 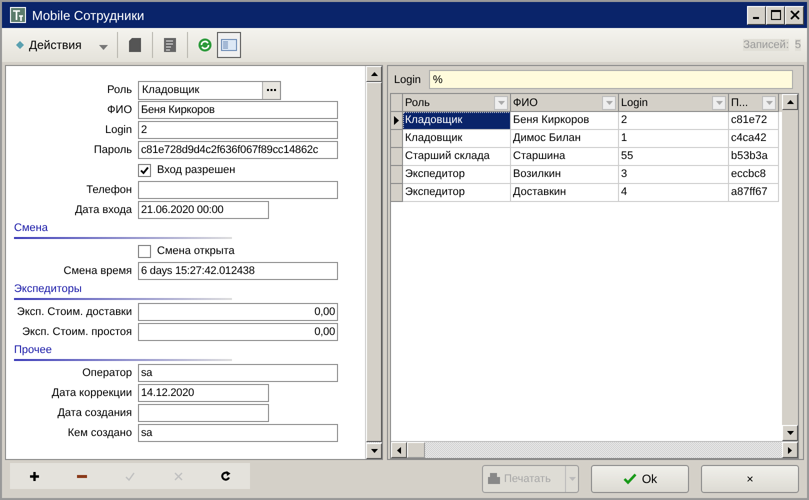 I want to click on input-field: 21.06.2020 00:00, so click(x=203, y=210).